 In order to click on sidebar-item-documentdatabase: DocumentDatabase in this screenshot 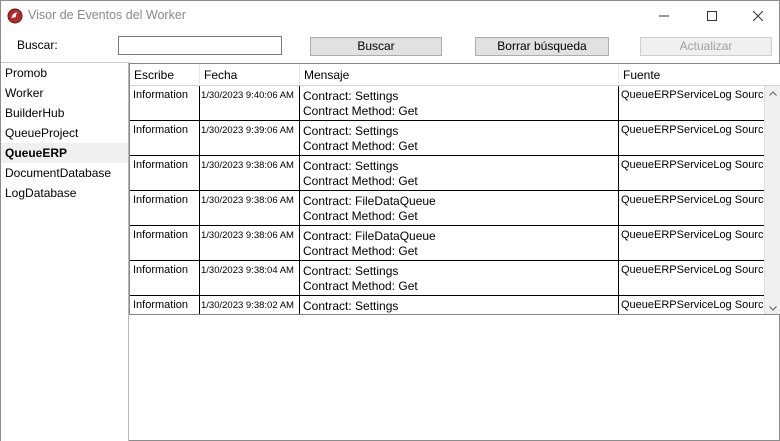, I will do `click(64, 173)`.